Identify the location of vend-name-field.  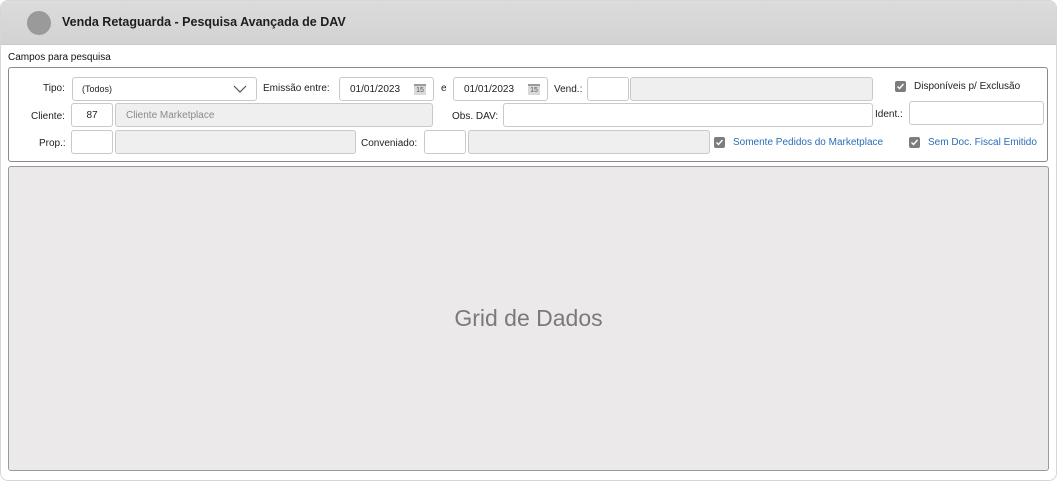
(751, 89).